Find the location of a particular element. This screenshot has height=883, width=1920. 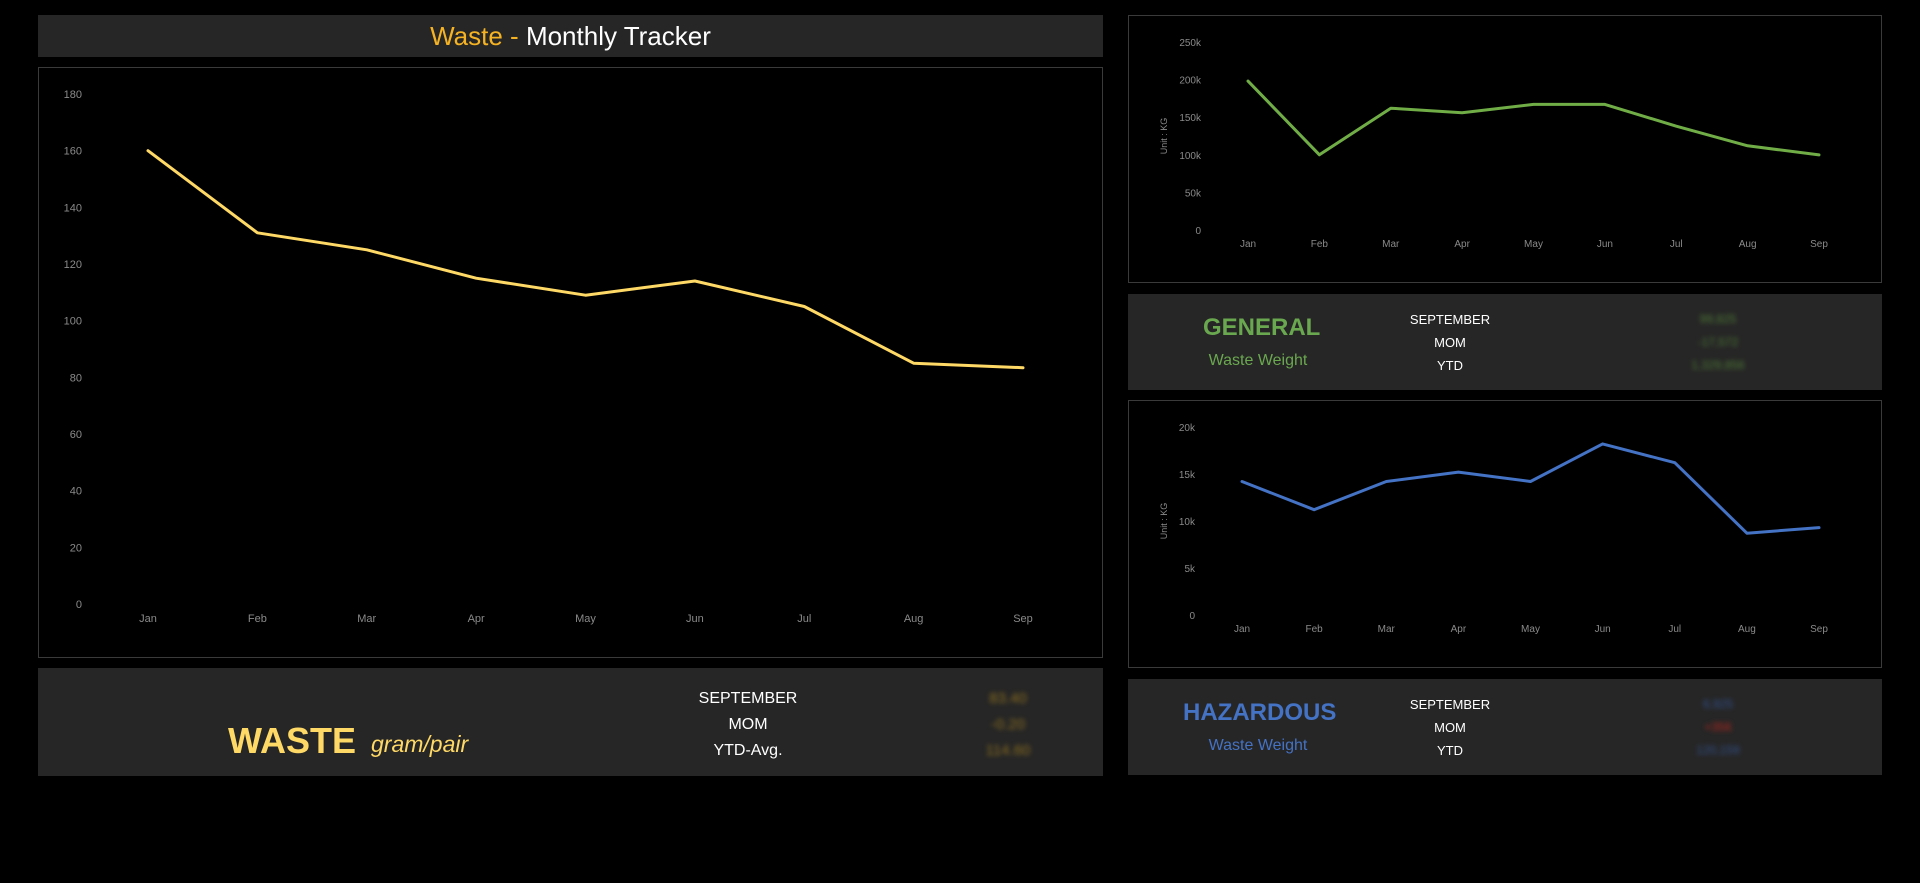

hazardous-subtitle: Waste Weight is located at coordinates (1258, 745).